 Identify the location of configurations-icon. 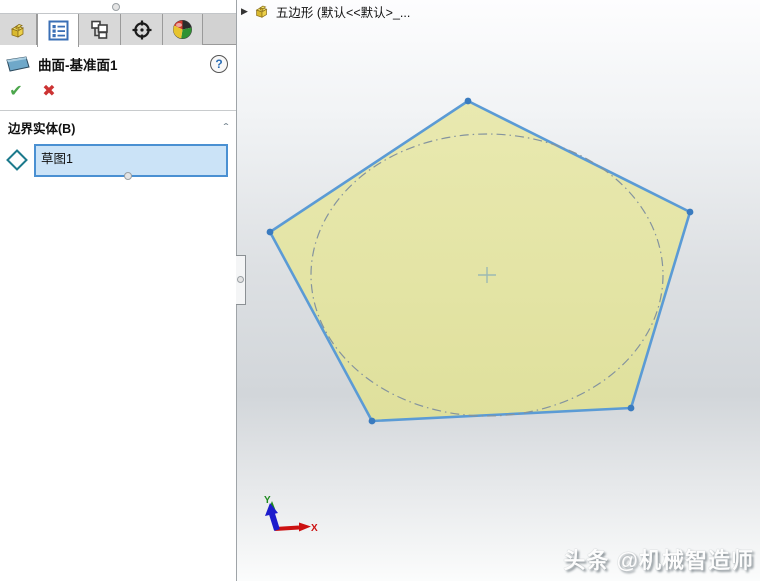
(99, 29).